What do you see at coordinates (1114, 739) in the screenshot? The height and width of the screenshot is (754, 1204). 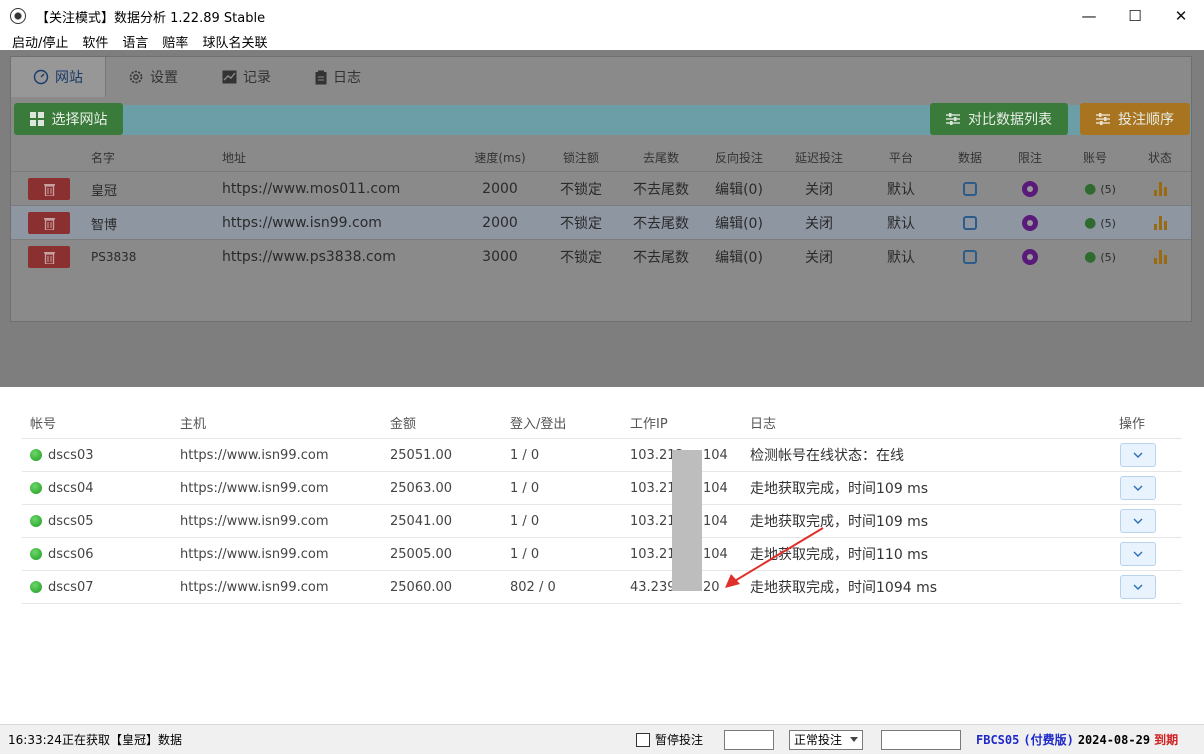 I see `license-date: 2024-08-29` at bounding box center [1114, 739].